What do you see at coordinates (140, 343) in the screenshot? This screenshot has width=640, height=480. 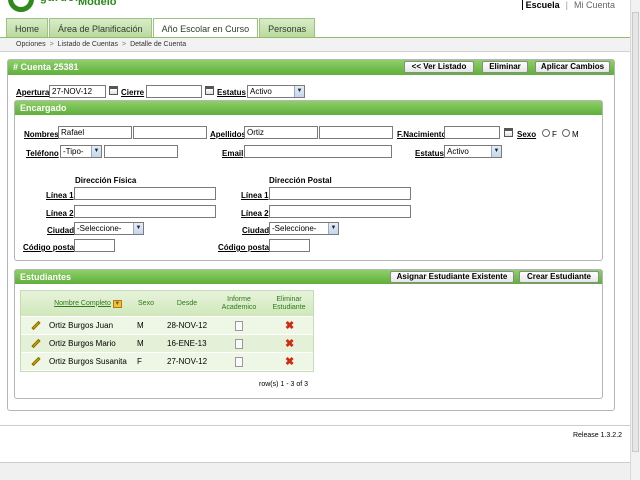 I see `student-sexo: M` at bounding box center [140, 343].